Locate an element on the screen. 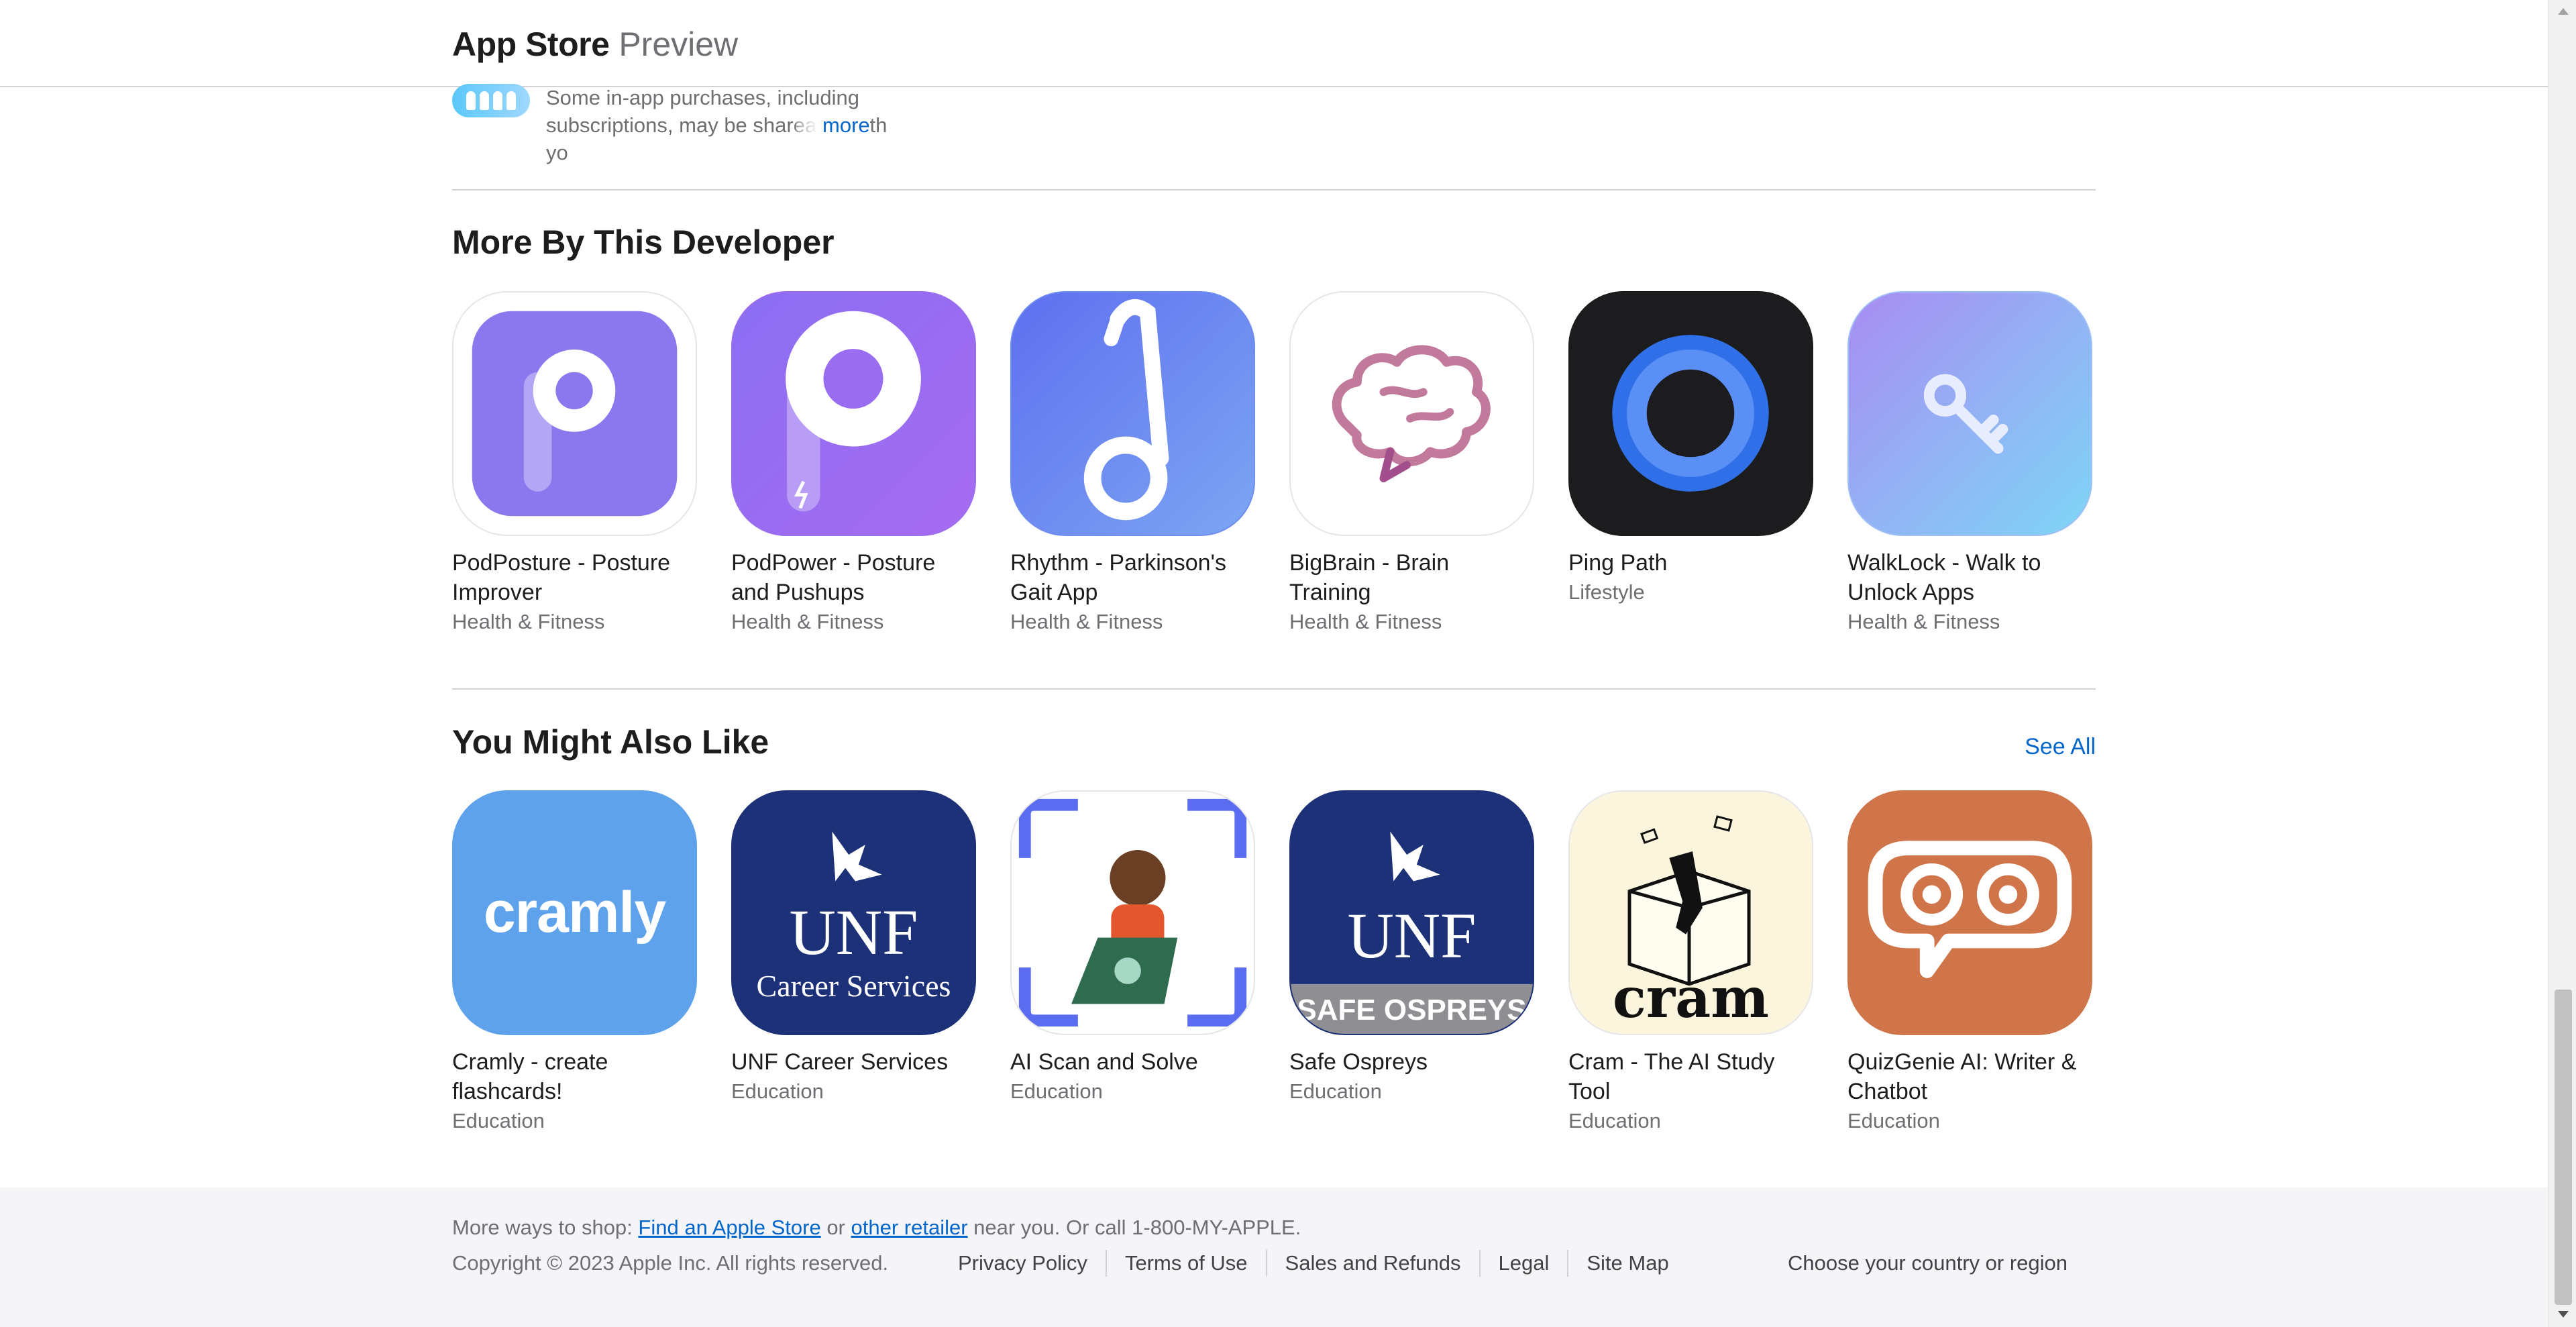 Image resolution: width=2576 pixels, height=1327 pixels. cram-icon: cram is located at coordinates (1690, 912).